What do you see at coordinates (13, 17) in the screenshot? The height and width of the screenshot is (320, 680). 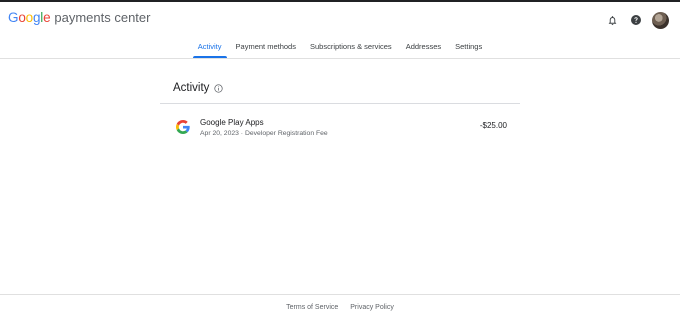 I see `logo-letter: G` at bounding box center [13, 17].